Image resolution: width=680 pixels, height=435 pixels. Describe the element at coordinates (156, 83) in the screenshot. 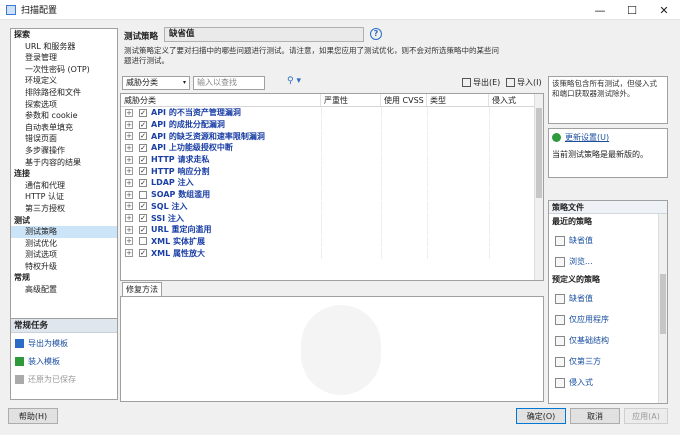

I see `group-by-select: 威胁分类 ▾` at that location.